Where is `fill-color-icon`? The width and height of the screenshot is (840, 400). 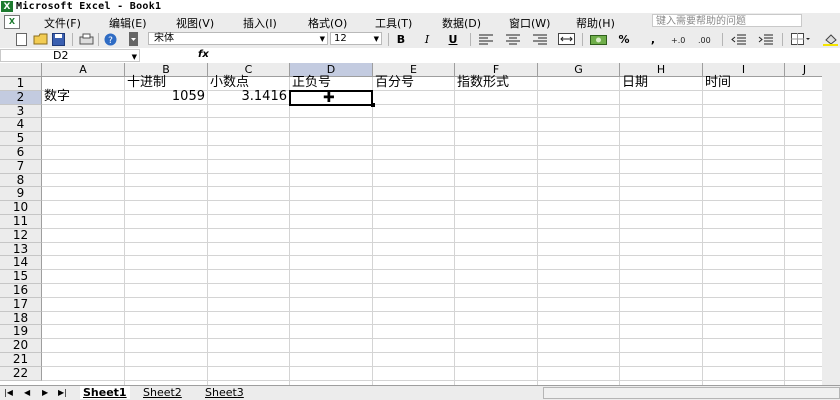
fill-color-icon is located at coordinates (830, 39).